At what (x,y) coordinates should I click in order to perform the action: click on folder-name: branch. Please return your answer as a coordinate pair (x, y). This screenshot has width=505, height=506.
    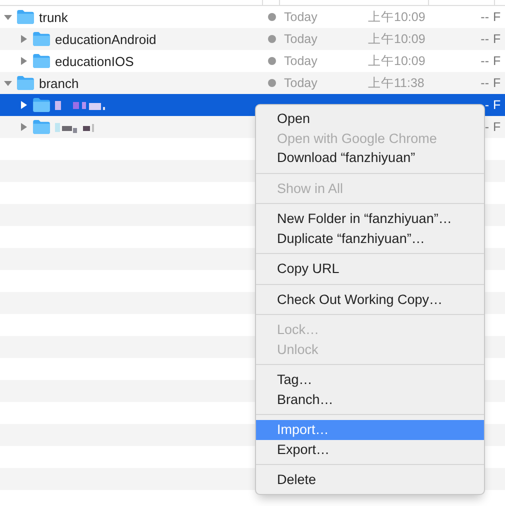
    Looking at the image, I should click on (59, 83).